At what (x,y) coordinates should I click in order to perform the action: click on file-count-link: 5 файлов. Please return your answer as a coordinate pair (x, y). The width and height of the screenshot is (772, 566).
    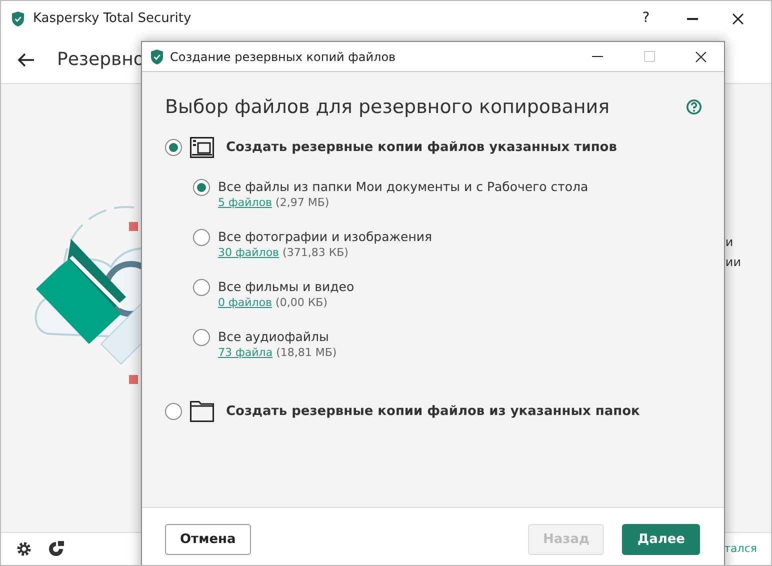
    Looking at the image, I should click on (245, 202).